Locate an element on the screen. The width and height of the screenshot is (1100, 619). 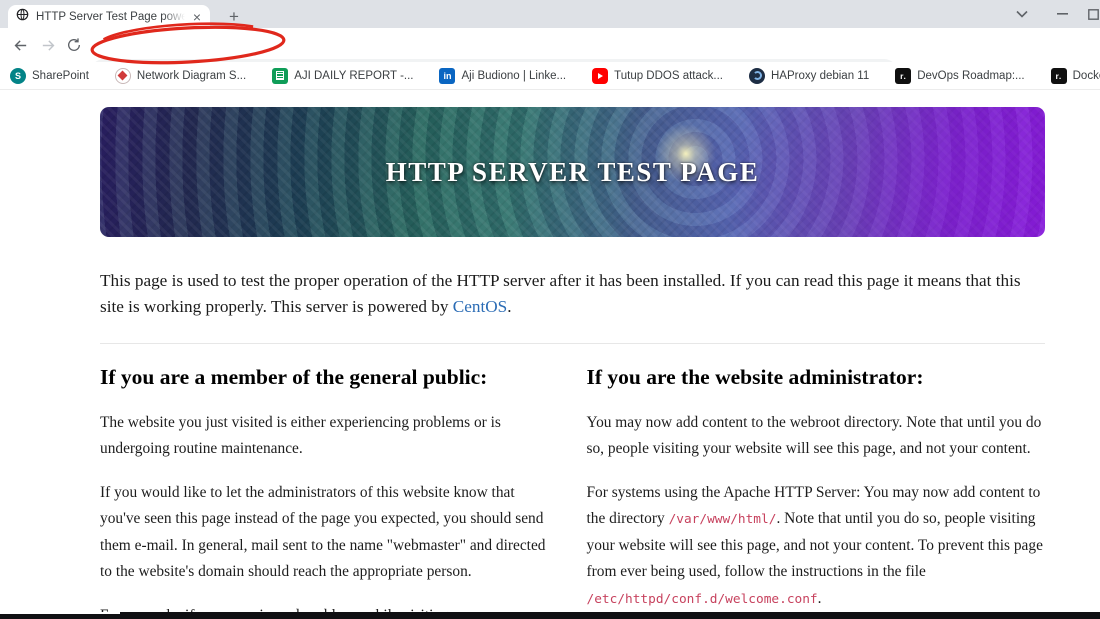
new-tab-button: + is located at coordinates (234, 17).